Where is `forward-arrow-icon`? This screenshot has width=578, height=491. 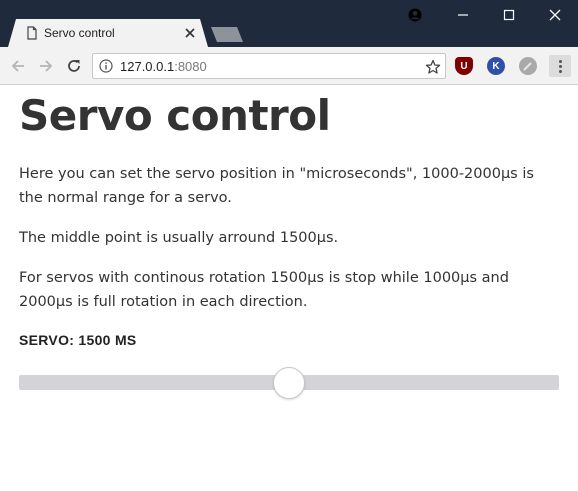 forward-arrow-icon is located at coordinates (46, 66).